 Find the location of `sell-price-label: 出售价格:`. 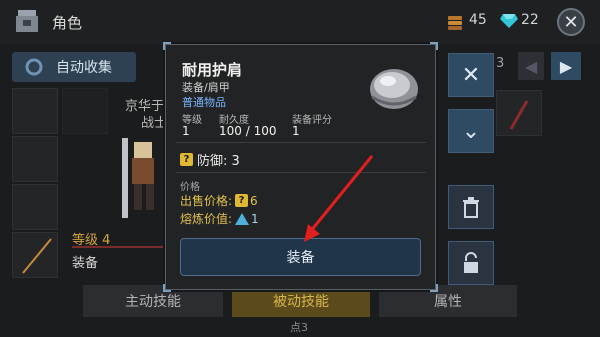

sell-price-label: 出售价格: is located at coordinates (206, 201).